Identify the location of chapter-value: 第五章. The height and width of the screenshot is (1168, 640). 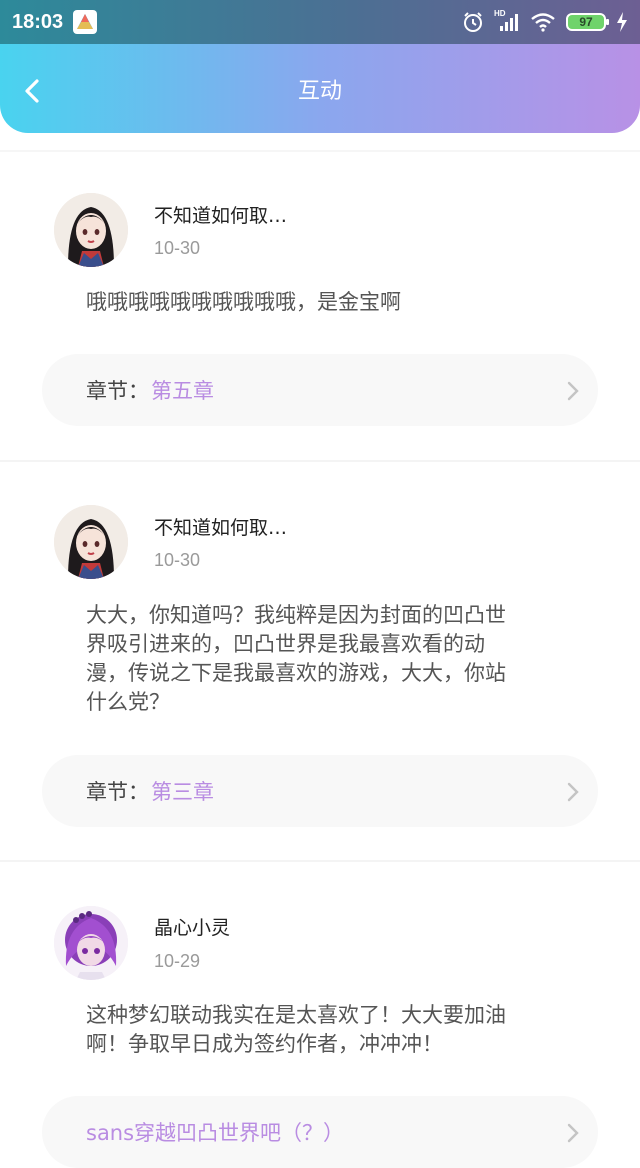
(182, 391).